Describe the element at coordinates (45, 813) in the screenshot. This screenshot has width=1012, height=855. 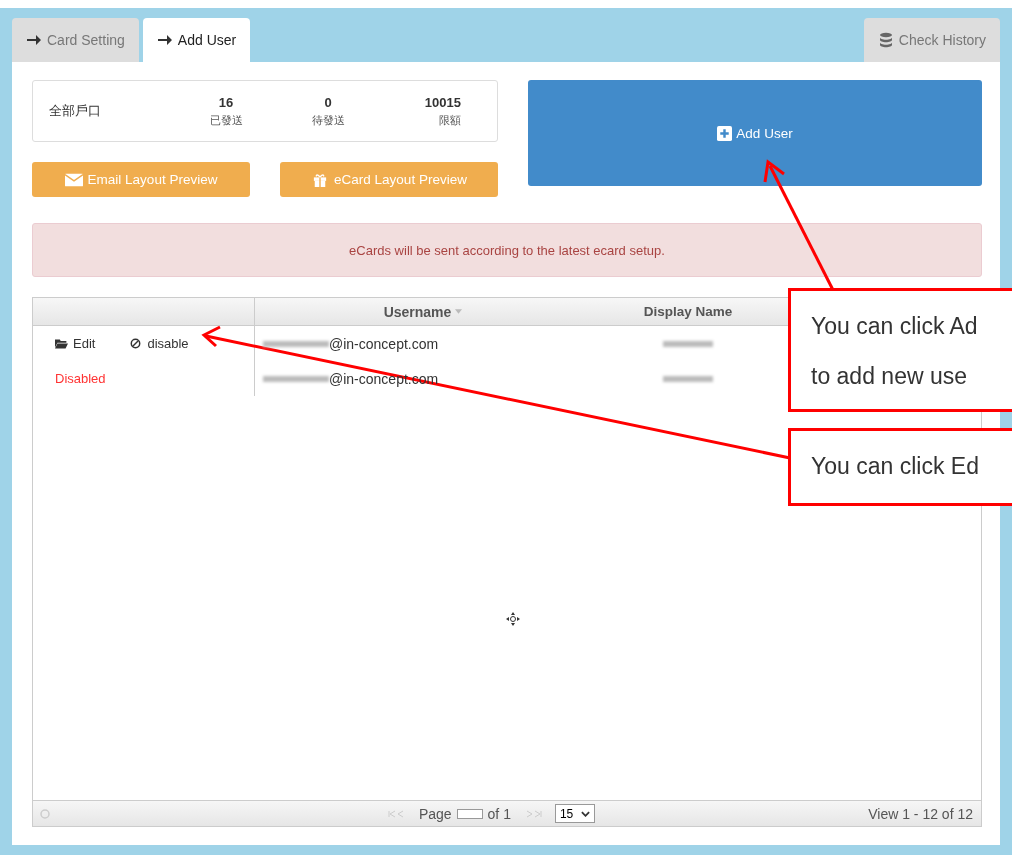
I see `refresh-icon` at that location.